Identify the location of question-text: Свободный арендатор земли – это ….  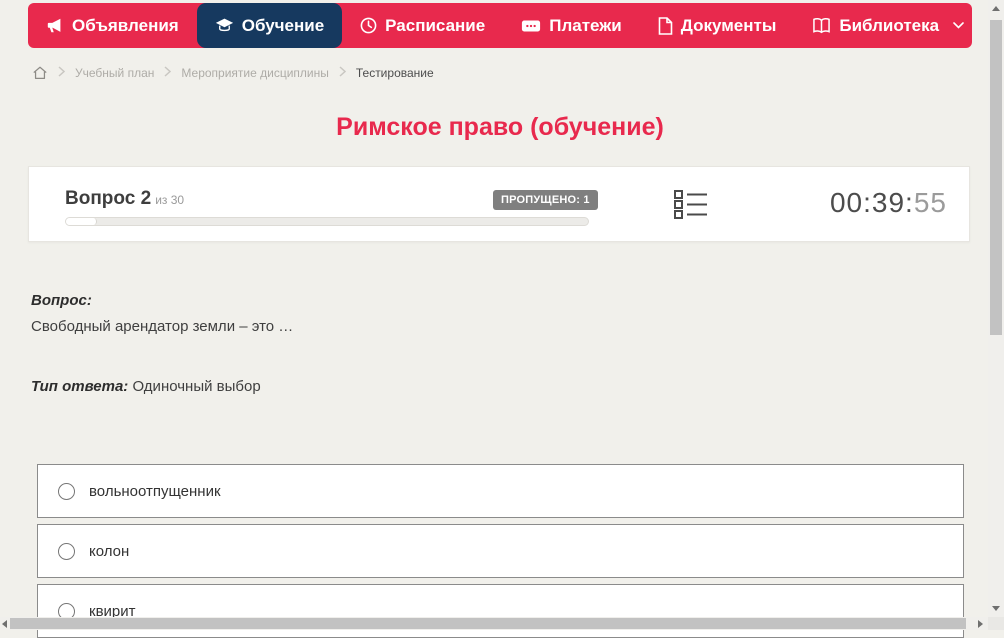
(162, 326).